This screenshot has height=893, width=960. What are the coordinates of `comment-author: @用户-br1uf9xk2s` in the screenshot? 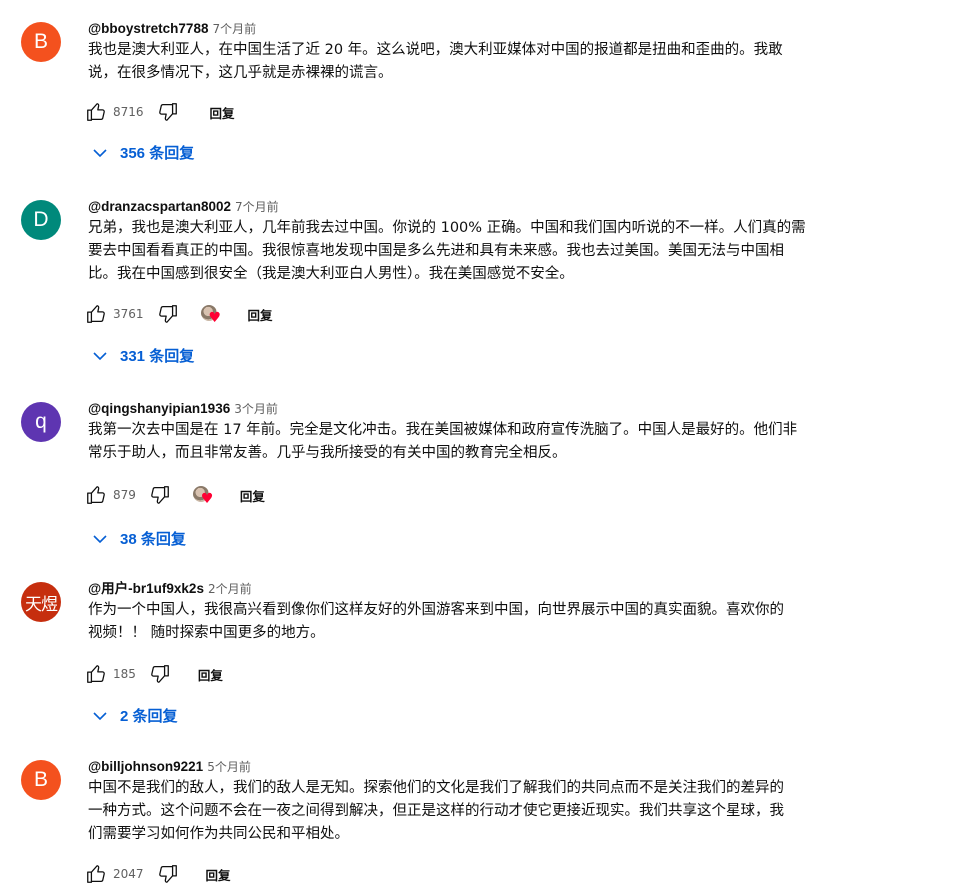 It's located at (146, 588).